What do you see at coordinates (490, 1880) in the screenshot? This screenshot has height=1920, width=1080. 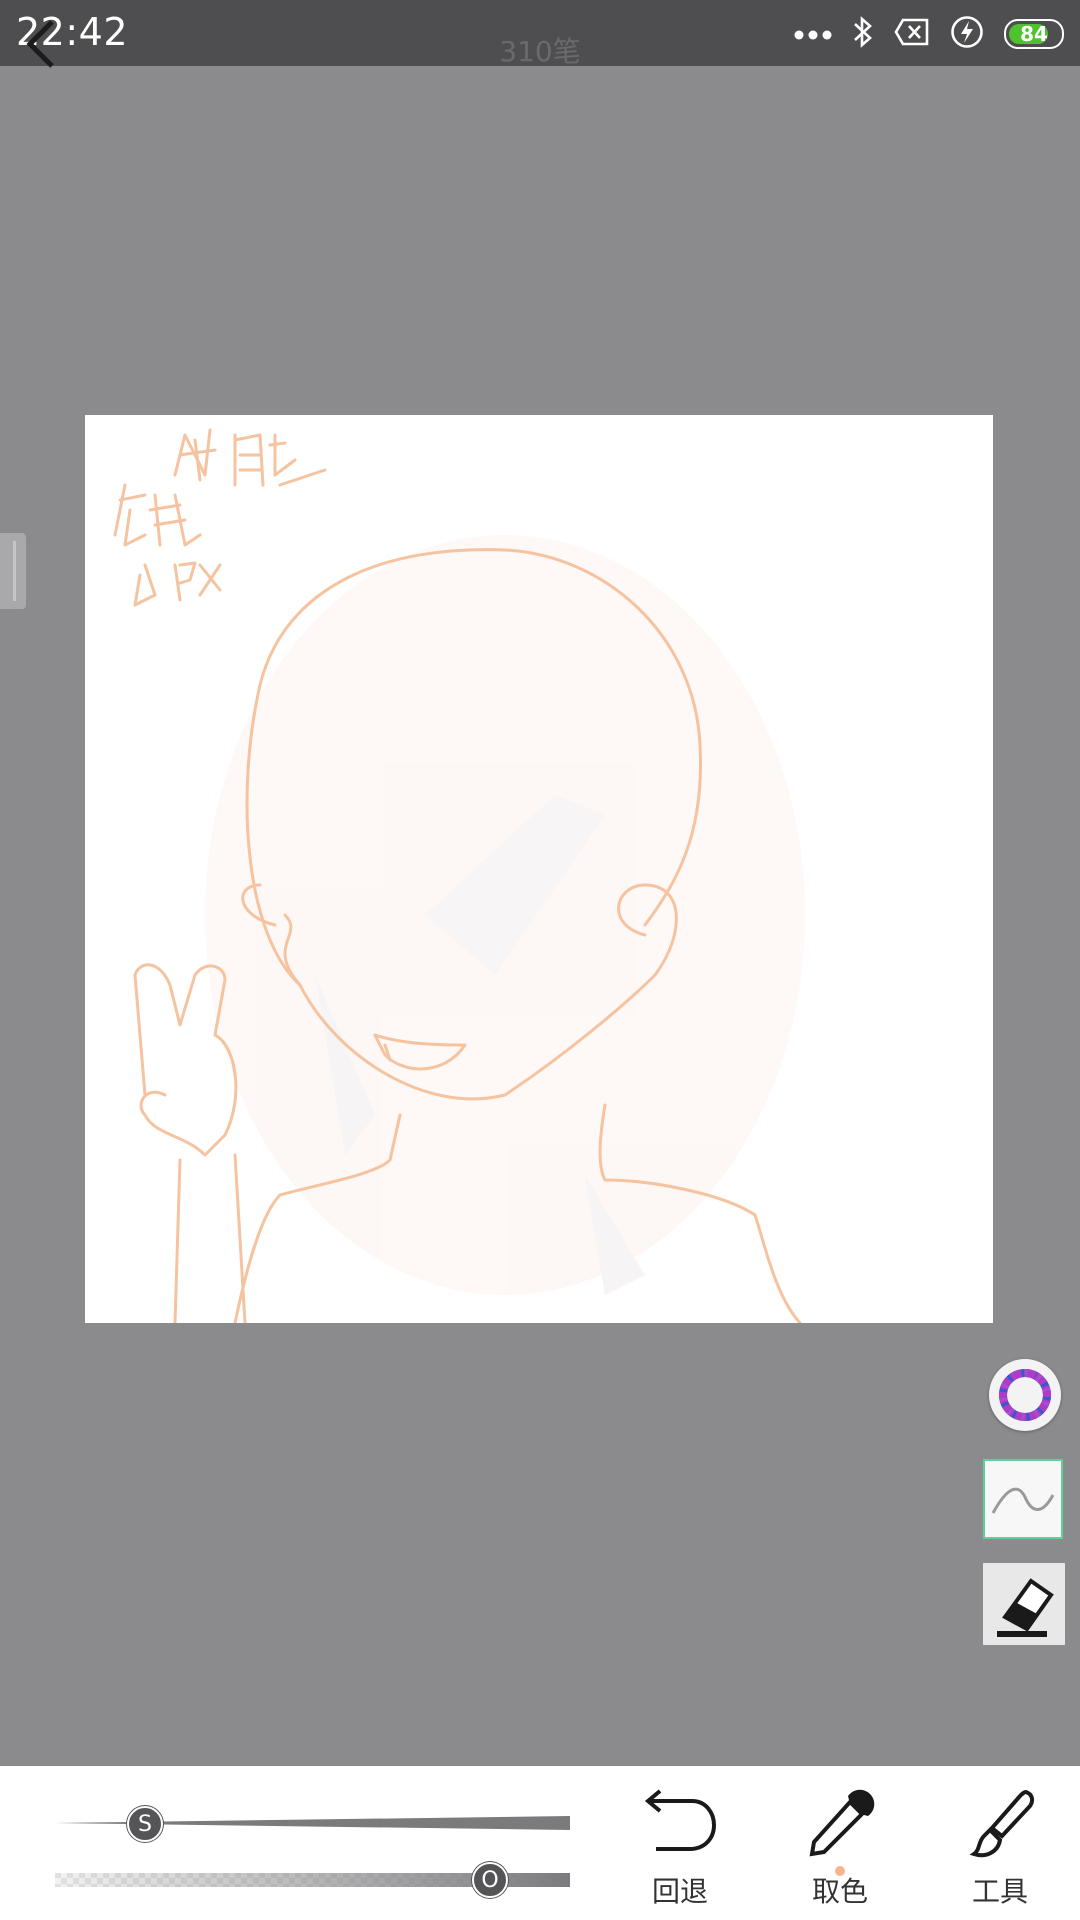 I see `opacity-slider-knob: O` at bounding box center [490, 1880].